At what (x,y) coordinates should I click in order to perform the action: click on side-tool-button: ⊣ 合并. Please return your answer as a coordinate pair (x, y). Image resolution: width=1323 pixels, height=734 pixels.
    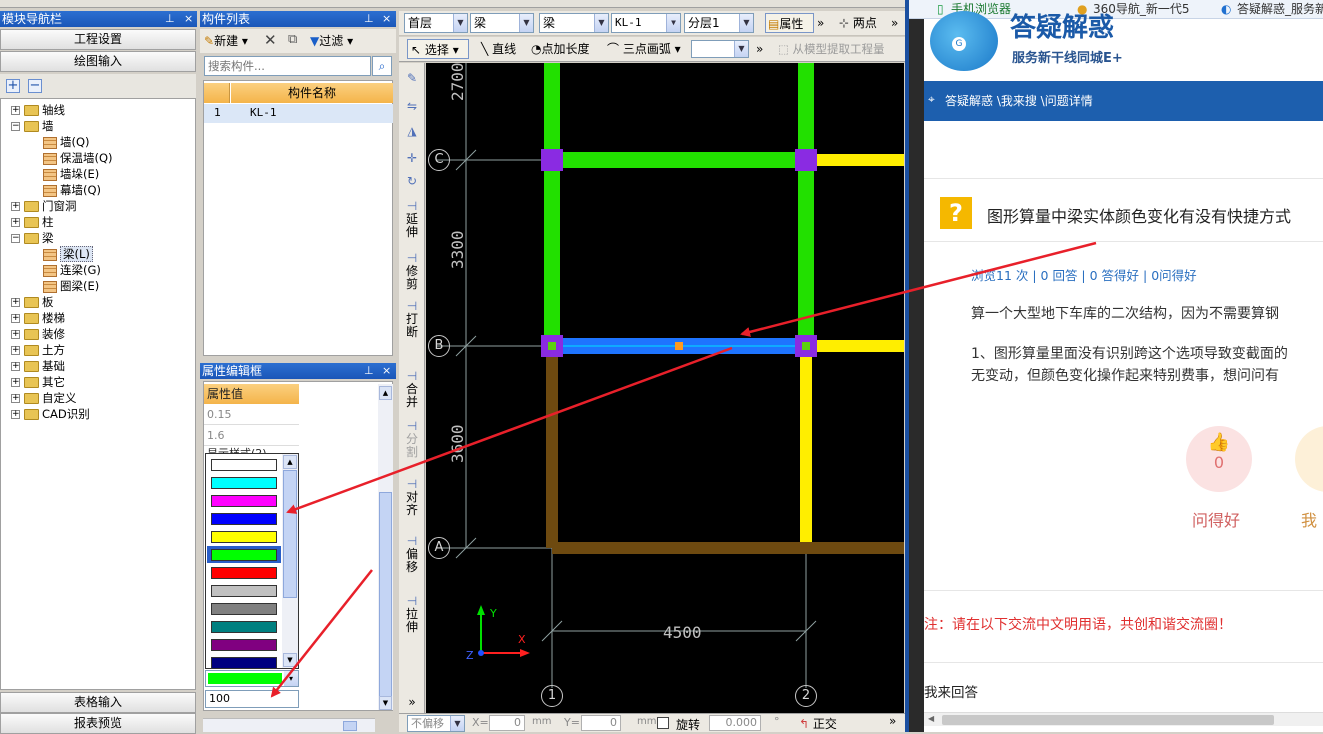
    Looking at the image, I should click on (412, 389).